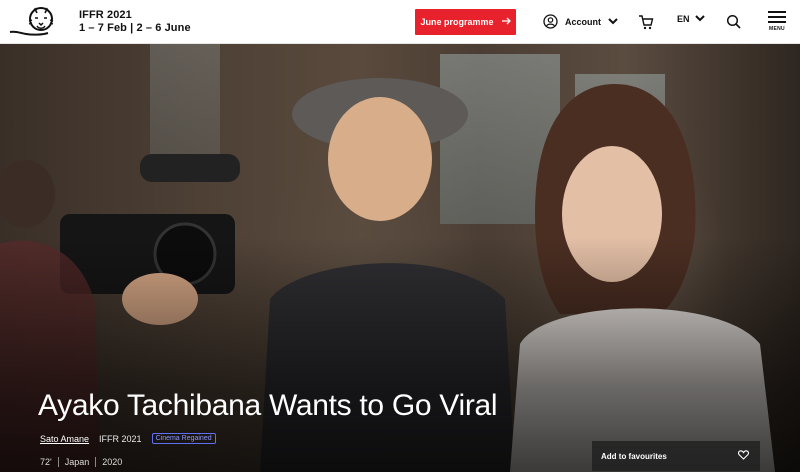 The height and width of the screenshot is (472, 800). What do you see at coordinates (691, 19) in the screenshot?
I see `language-selector: EN` at bounding box center [691, 19].